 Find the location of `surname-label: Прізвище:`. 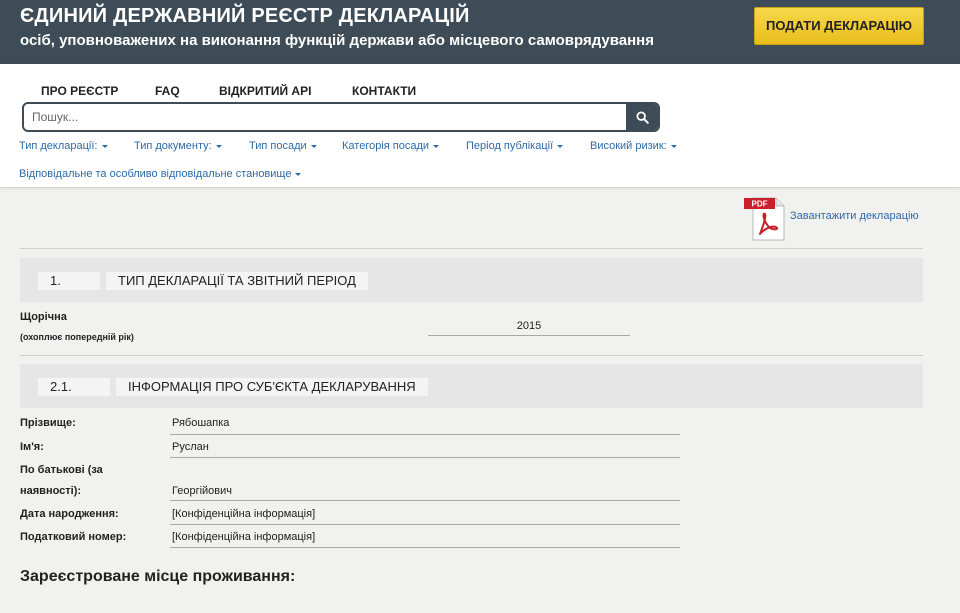

surname-label: Прізвище: is located at coordinates (48, 423).